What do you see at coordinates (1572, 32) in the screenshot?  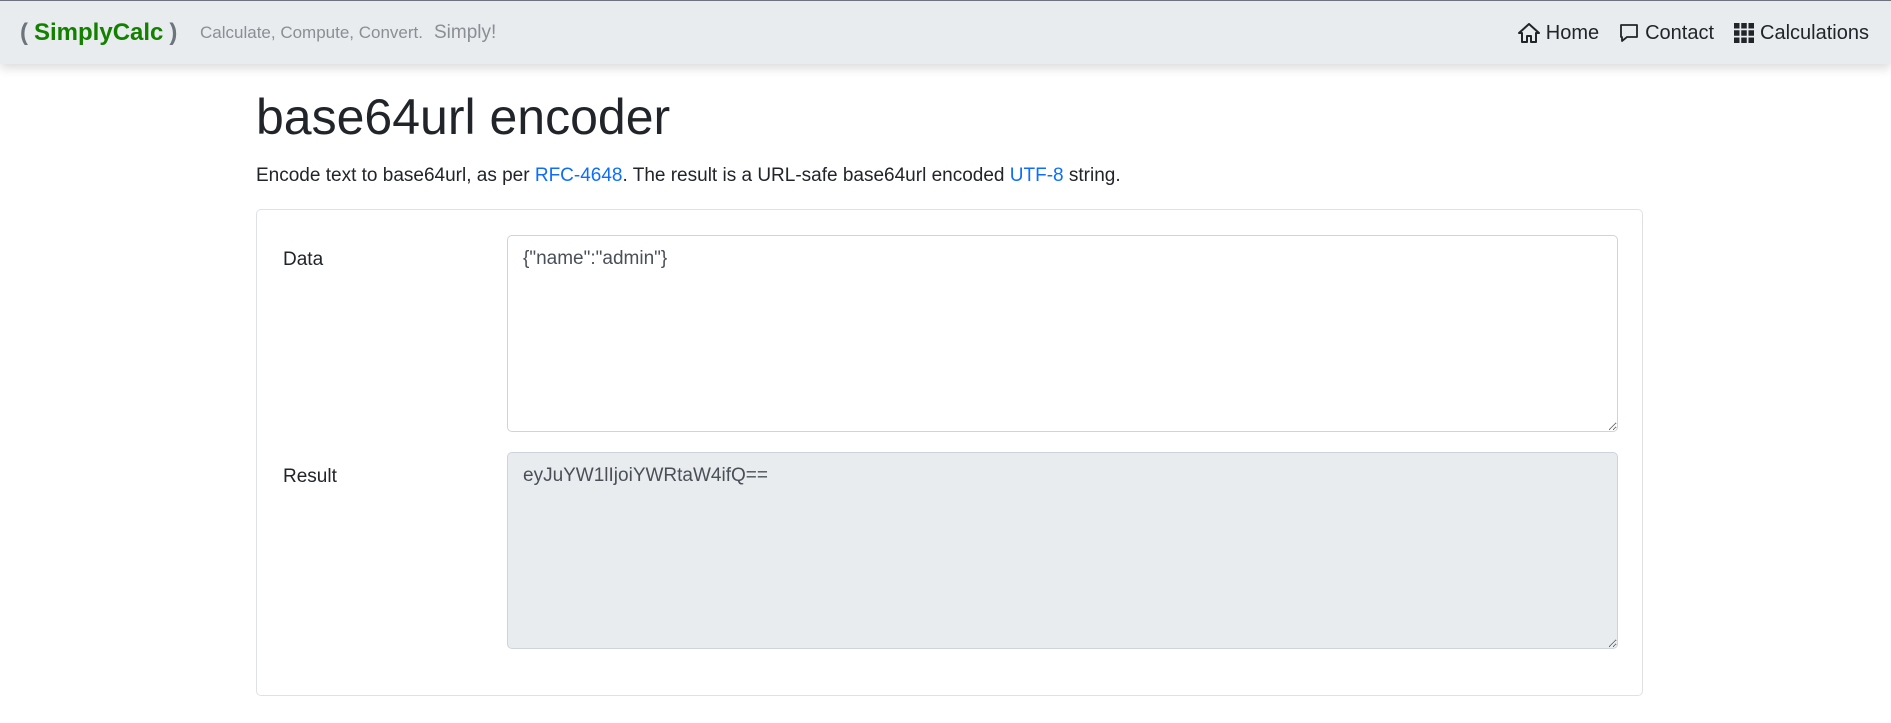 I see `nav-home-label: Home` at bounding box center [1572, 32].